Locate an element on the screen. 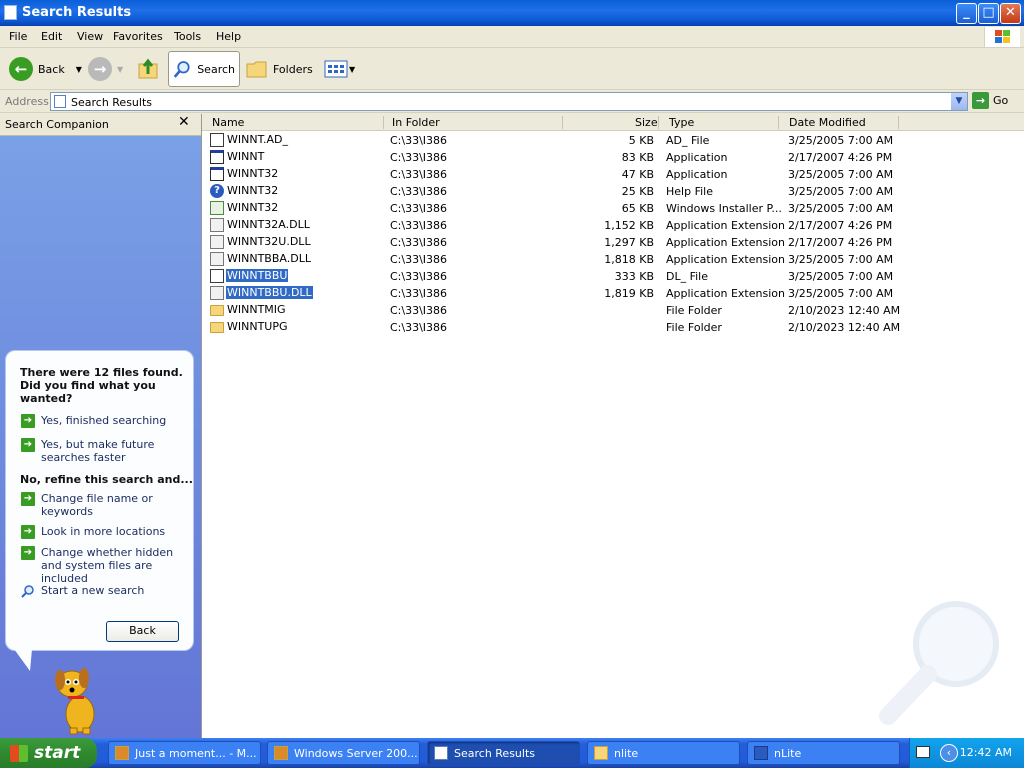 The width and height of the screenshot is (1024, 768). menu-help: Help is located at coordinates (228, 36).